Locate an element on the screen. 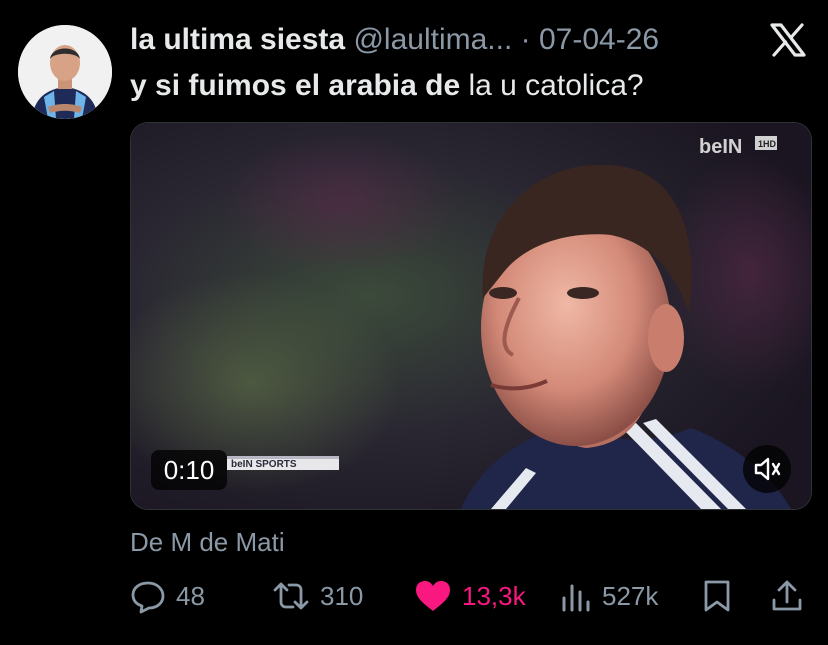  avatar-image is located at coordinates (65, 72).